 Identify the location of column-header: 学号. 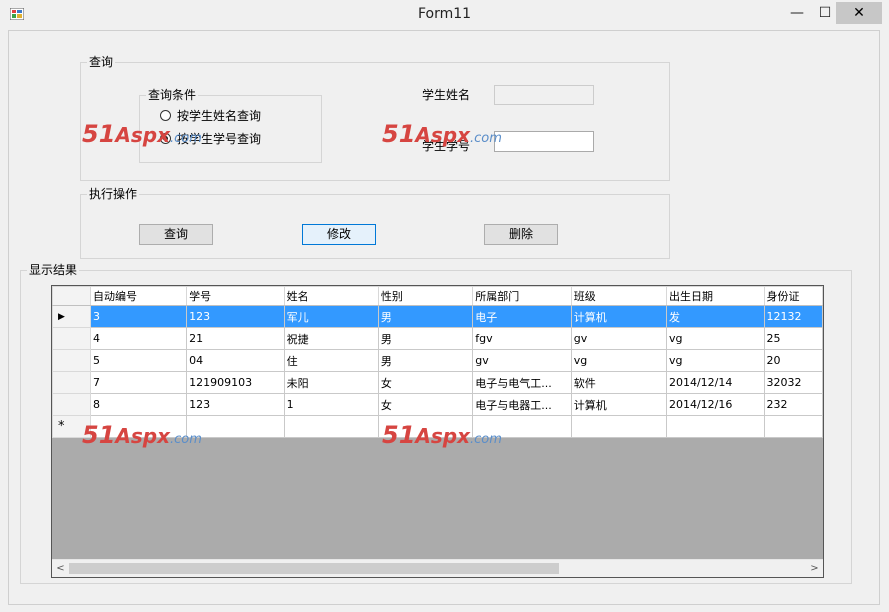
(235, 296).